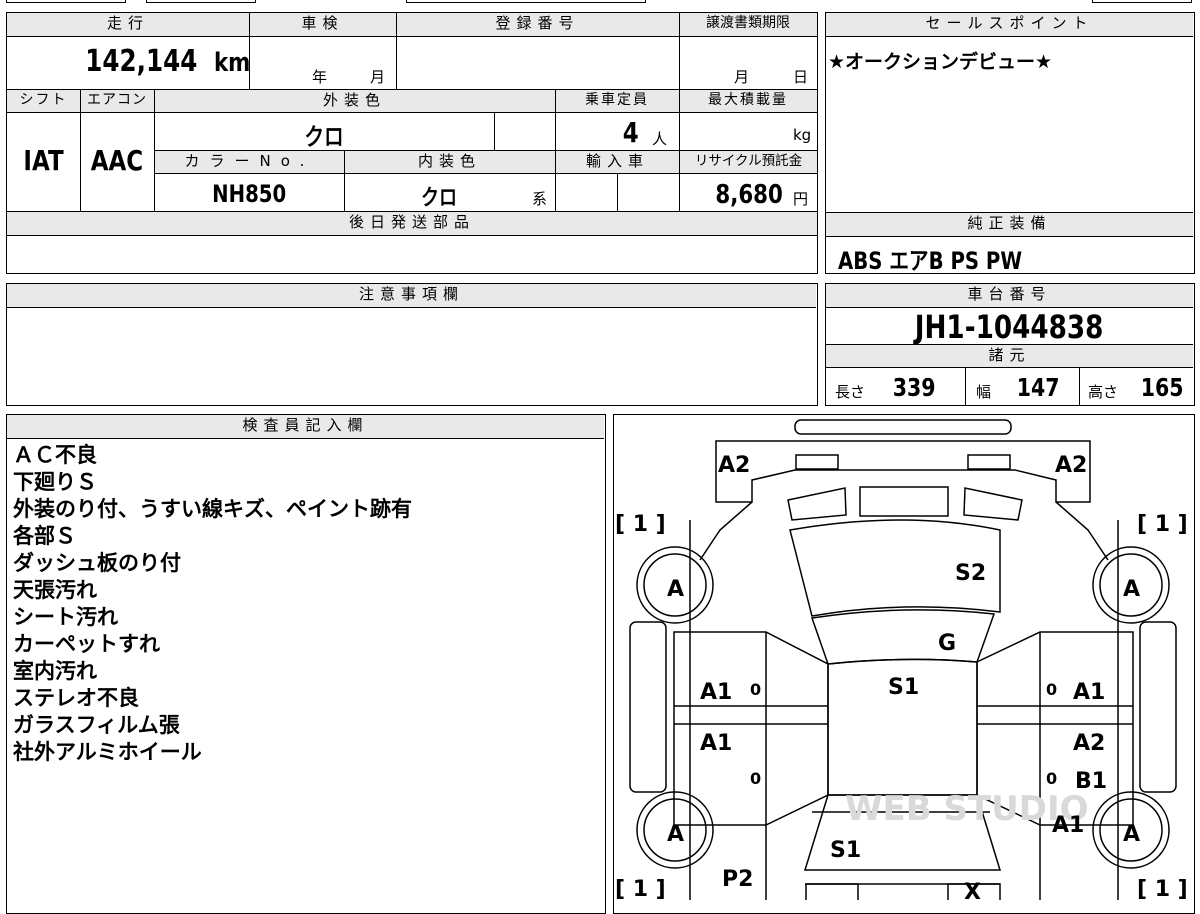  I want to click on color-no-value: NH850, so click(249, 194).